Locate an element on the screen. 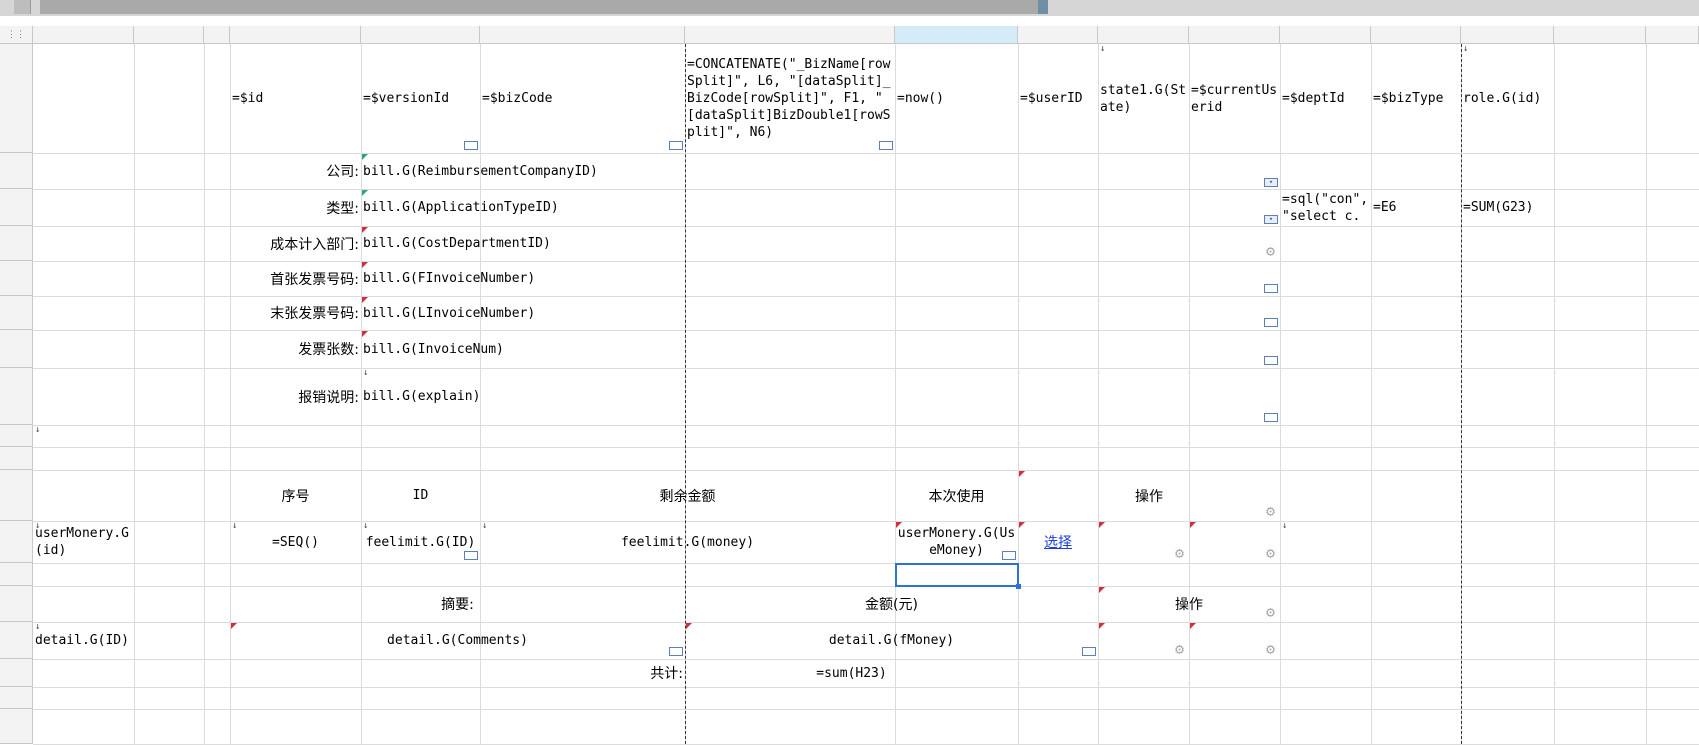 This screenshot has width=1699, height=745. cell-j1: state1.G(State) is located at coordinates (1143, 98).